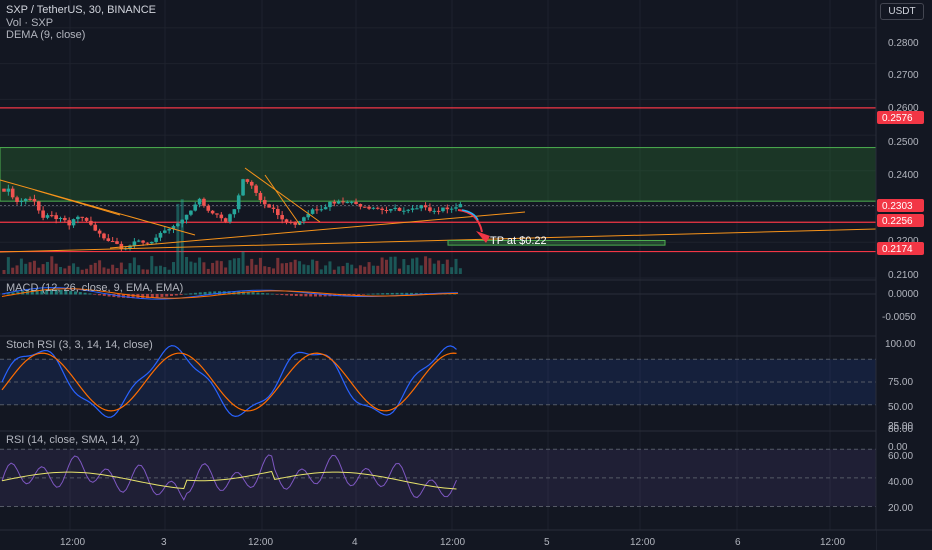 The image size is (932, 550). Describe the element at coordinates (72, 440) in the screenshot. I see `rsi-legend: RSI (14, close, SMA, 14, 2)` at that location.